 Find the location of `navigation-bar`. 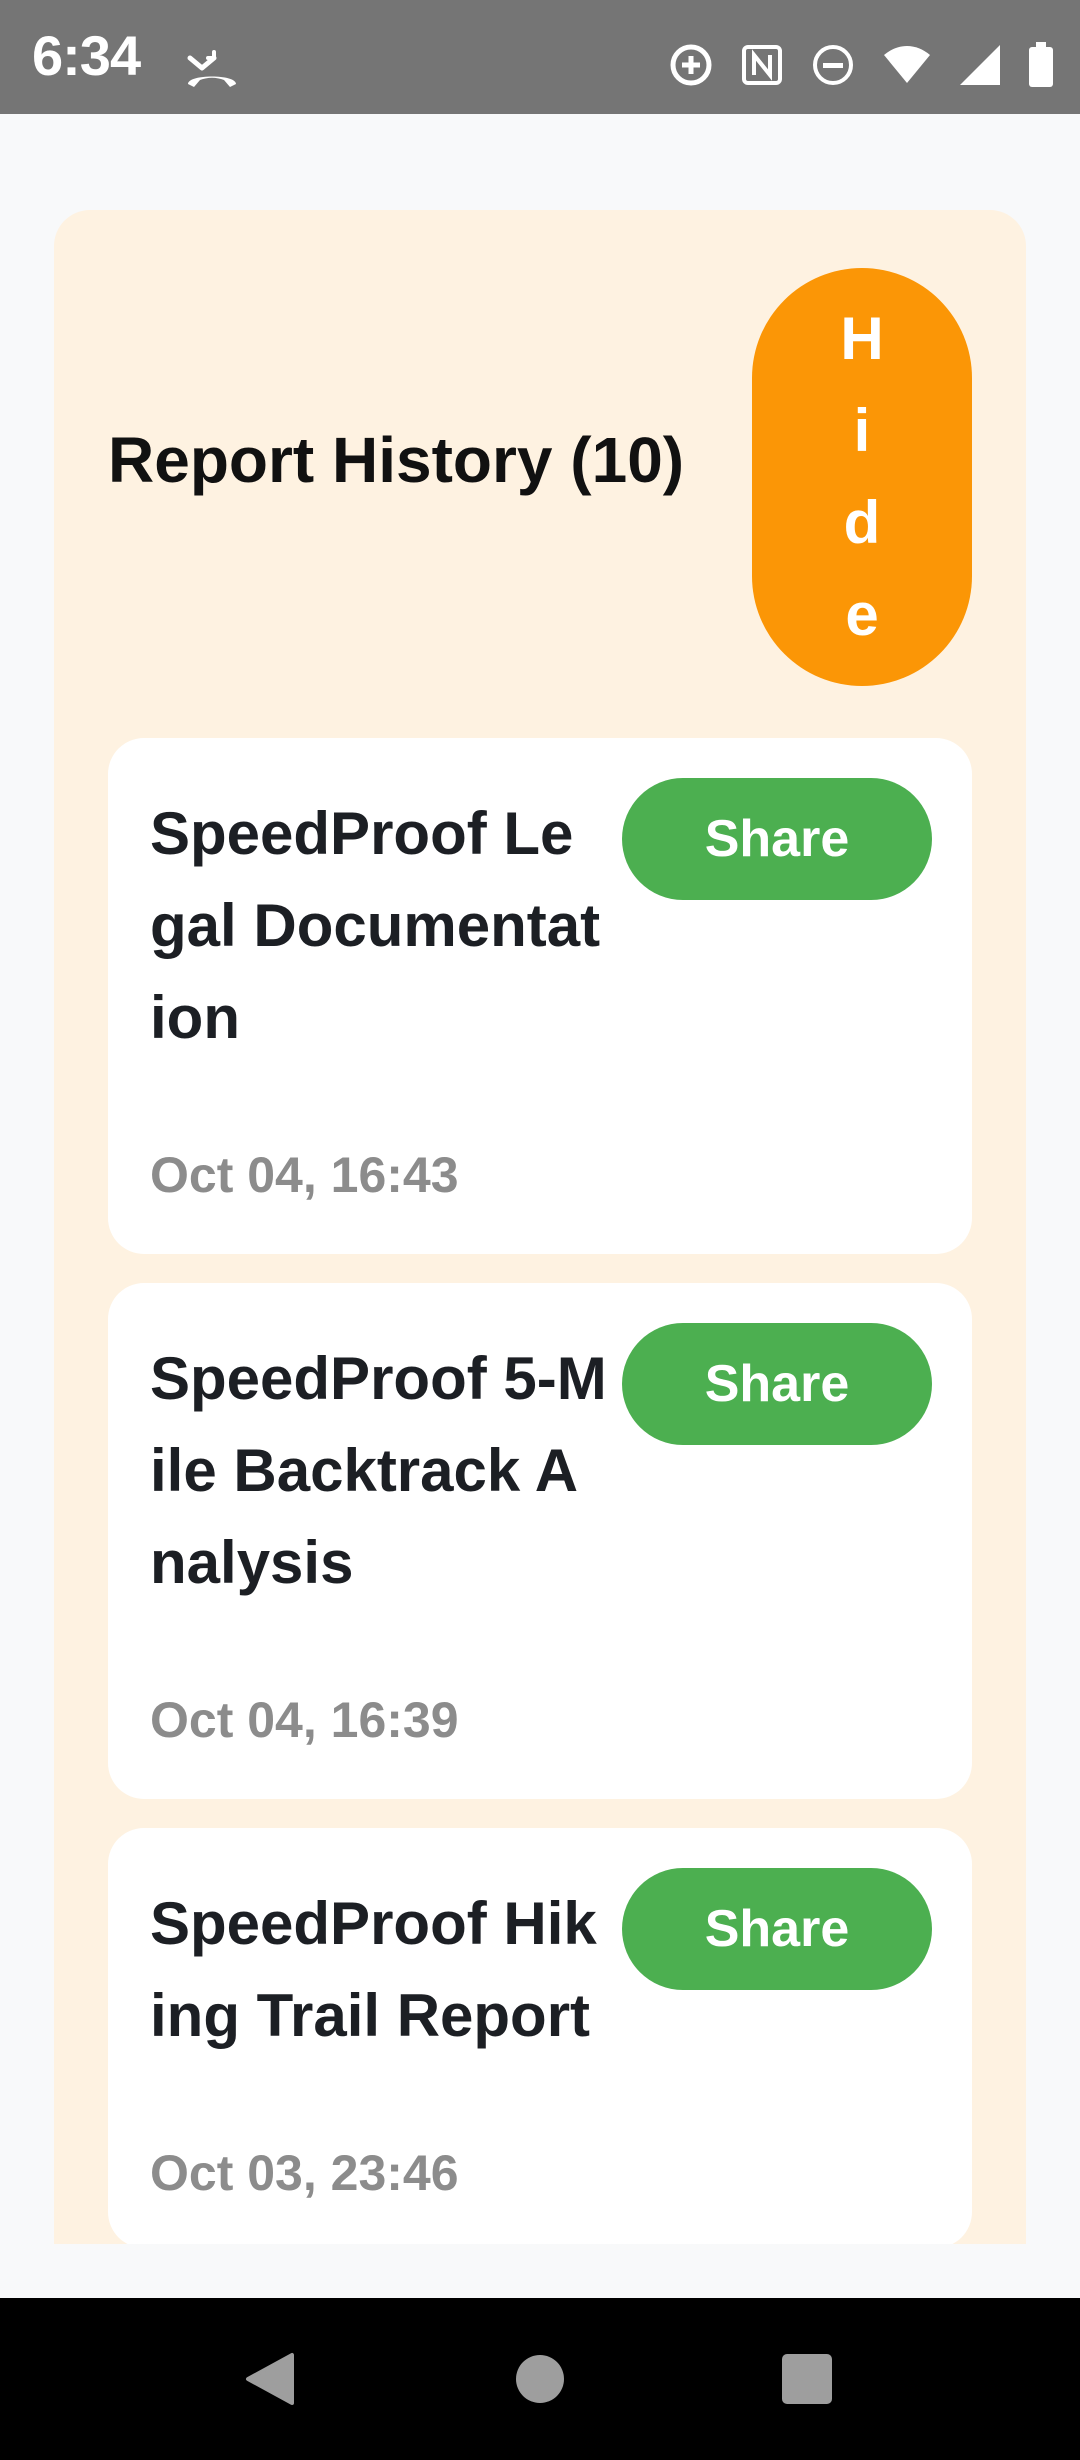

navigation-bar is located at coordinates (540, 2379).